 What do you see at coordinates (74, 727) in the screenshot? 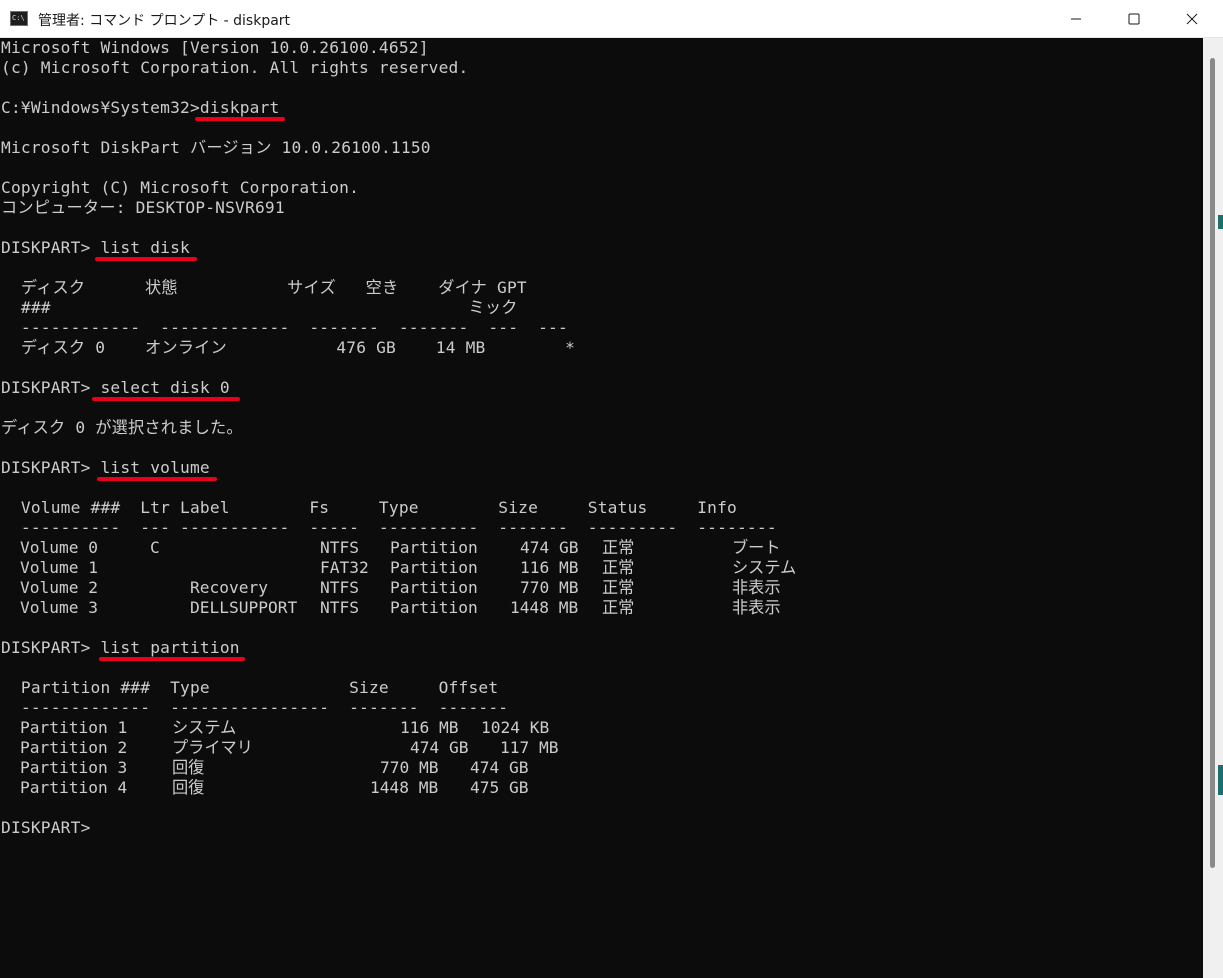
I see `partition-cell-name: Partition 1` at bounding box center [74, 727].